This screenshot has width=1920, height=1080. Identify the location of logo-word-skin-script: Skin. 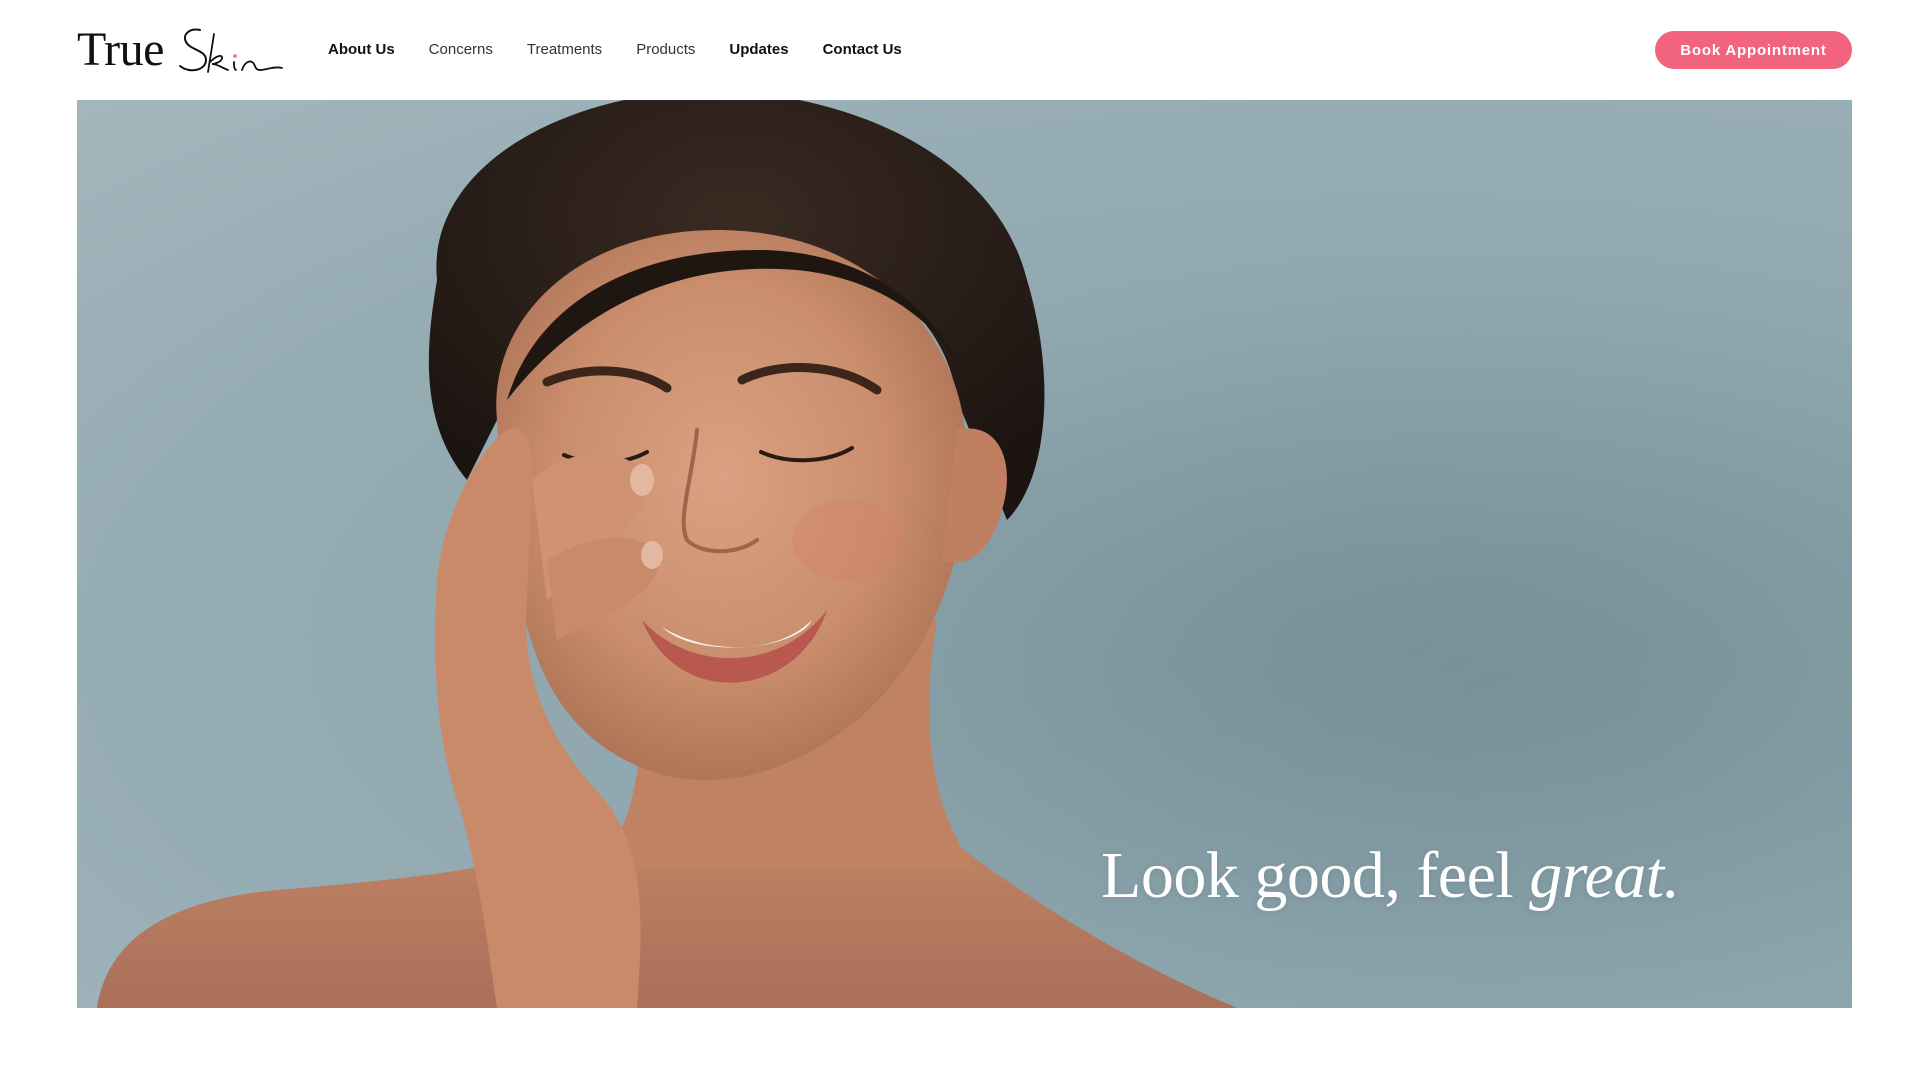
(231, 50).